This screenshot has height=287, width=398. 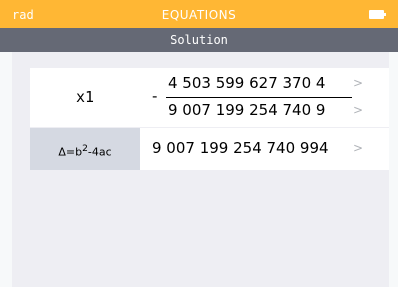 I want to click on discriminant-label: Δ=b2-4ac, so click(x=85, y=151).